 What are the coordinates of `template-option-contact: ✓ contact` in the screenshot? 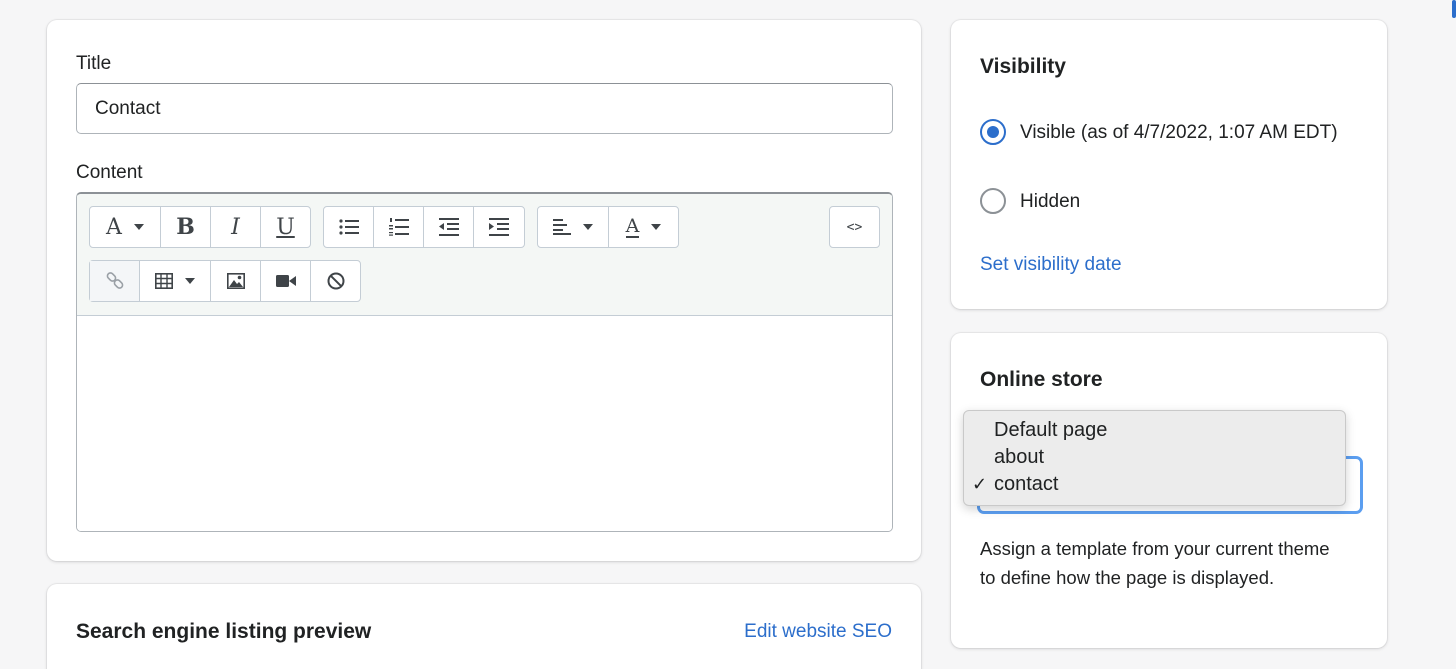 It's located at (1154, 484).